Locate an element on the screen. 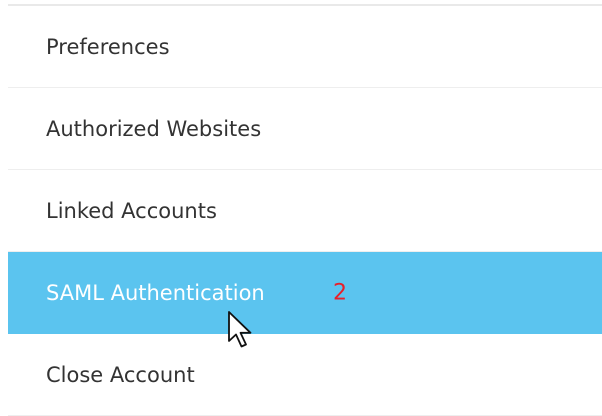  menu-item-label: Preferences is located at coordinates (108, 46).